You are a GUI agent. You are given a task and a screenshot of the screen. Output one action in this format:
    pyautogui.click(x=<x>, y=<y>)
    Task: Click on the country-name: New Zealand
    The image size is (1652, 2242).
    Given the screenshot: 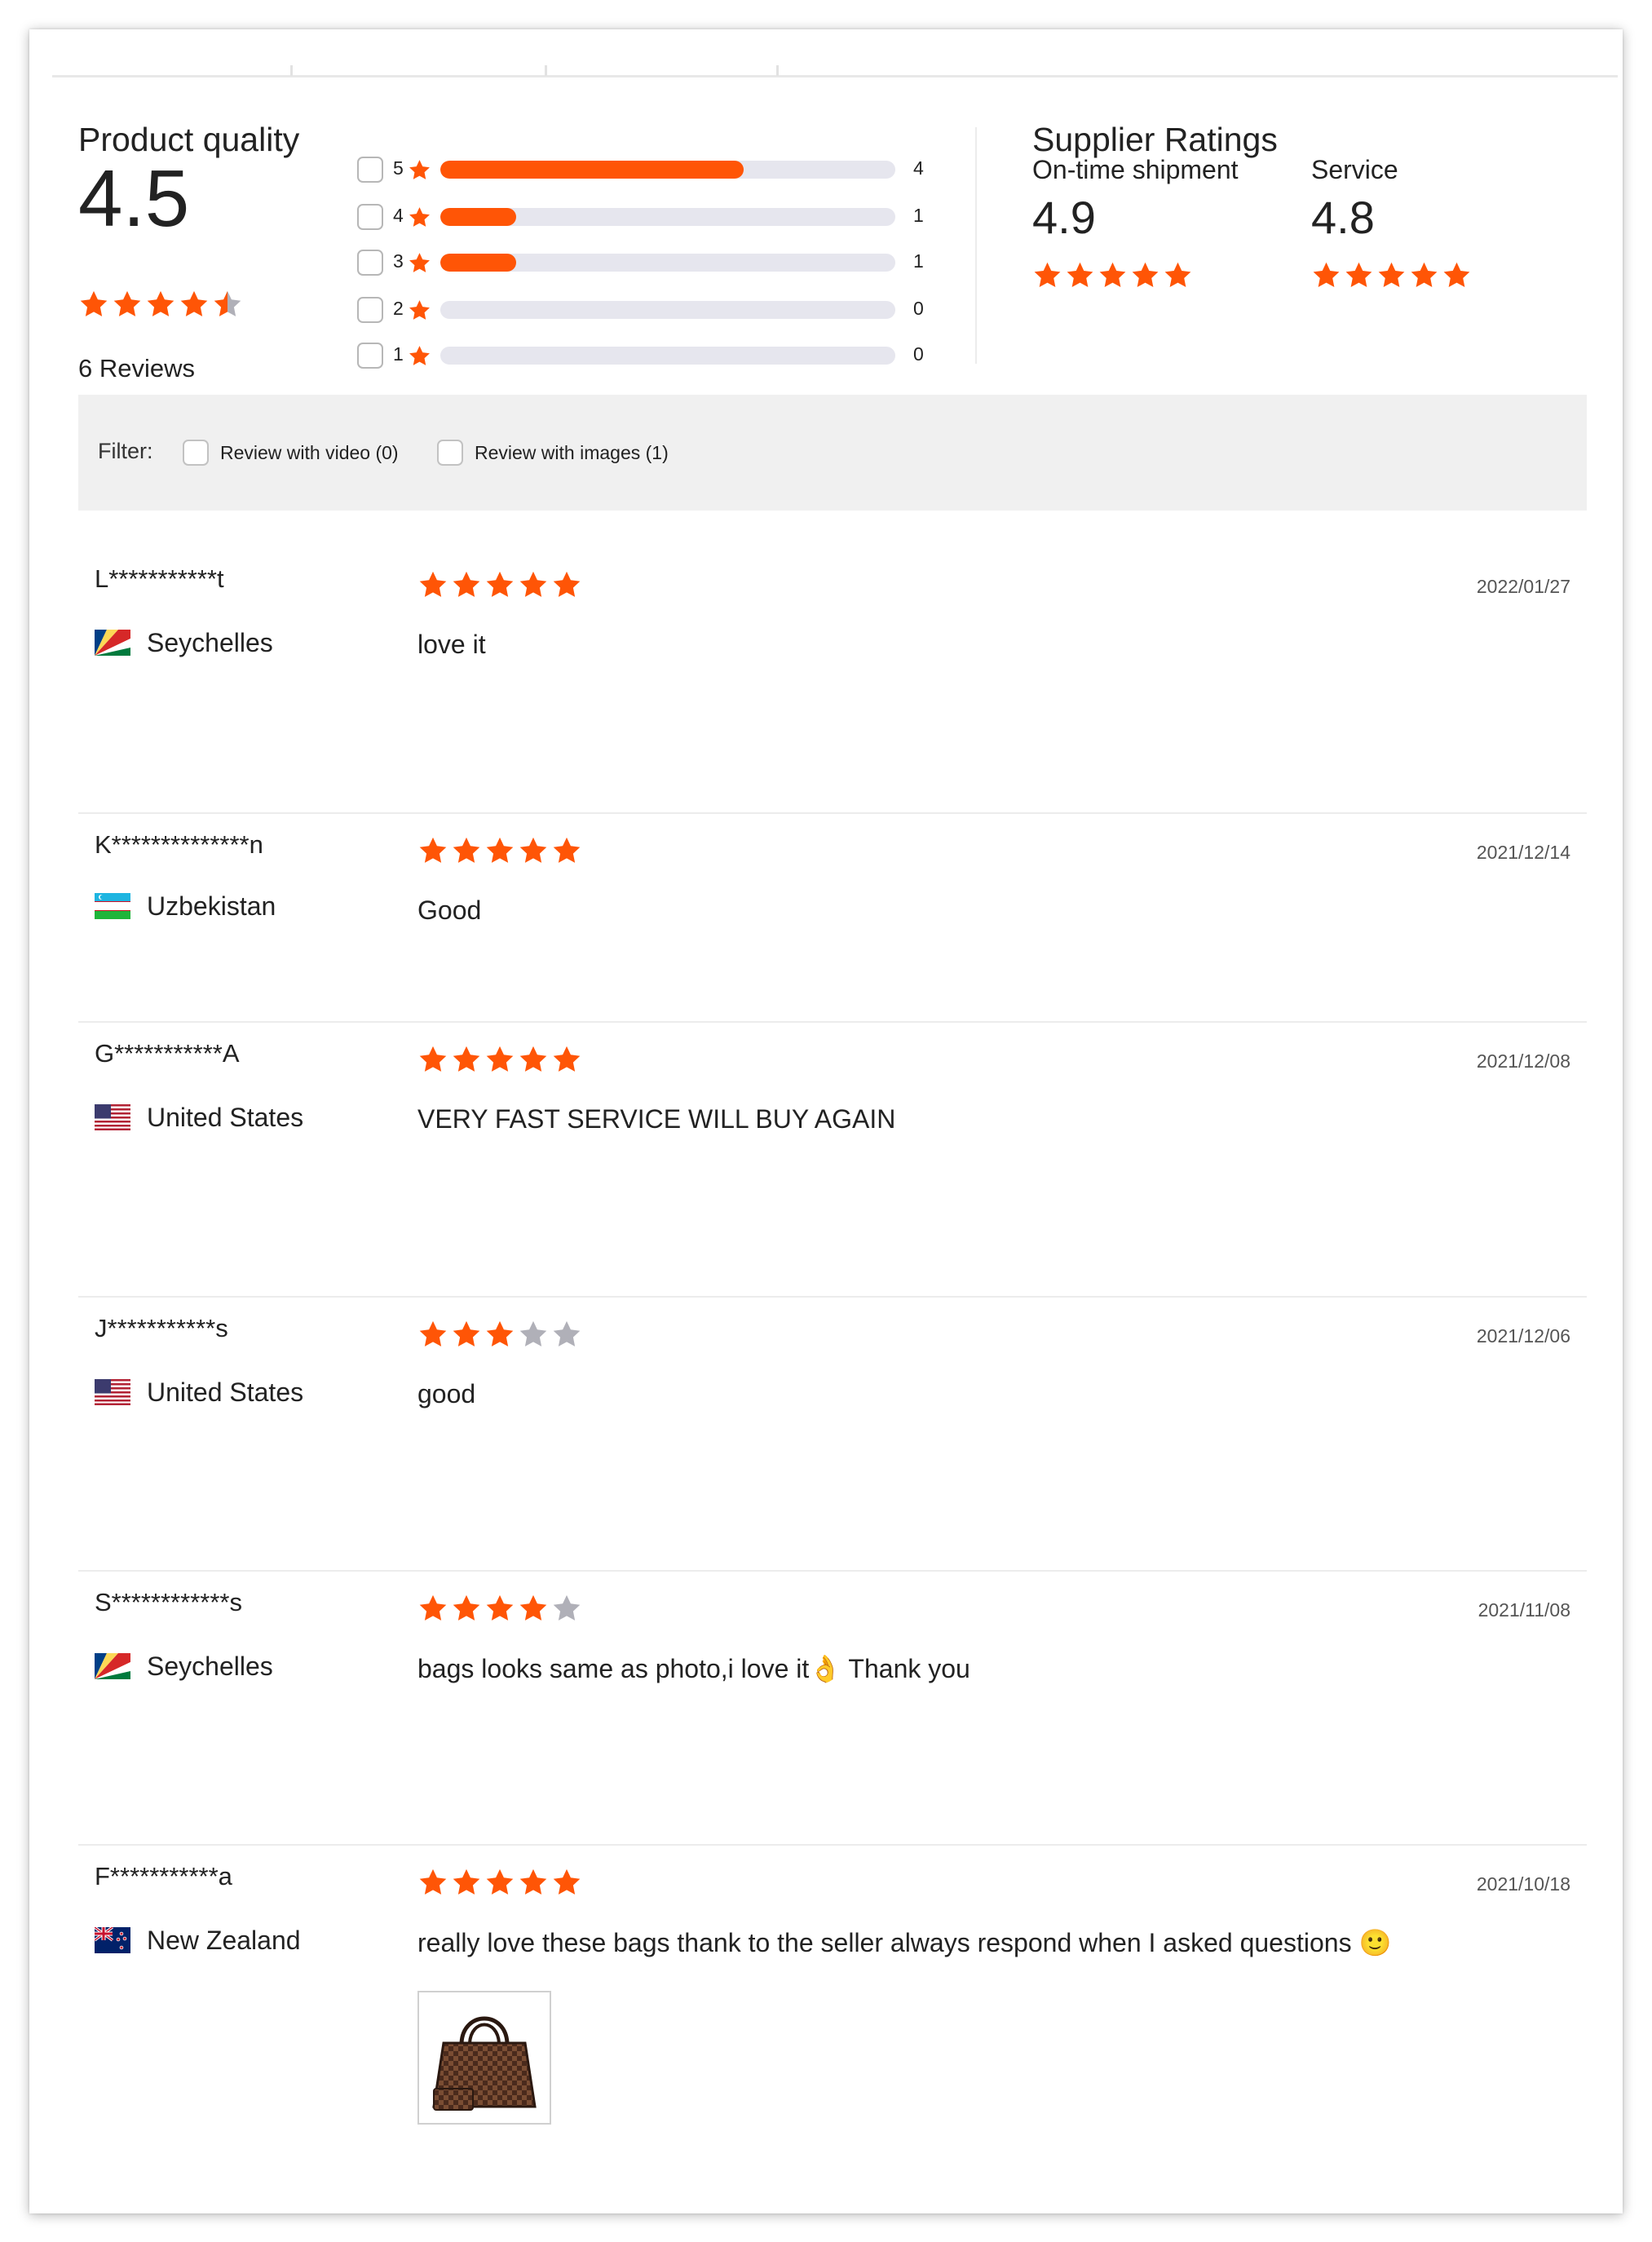 What is the action you would take?
    pyautogui.click(x=224, y=1940)
    